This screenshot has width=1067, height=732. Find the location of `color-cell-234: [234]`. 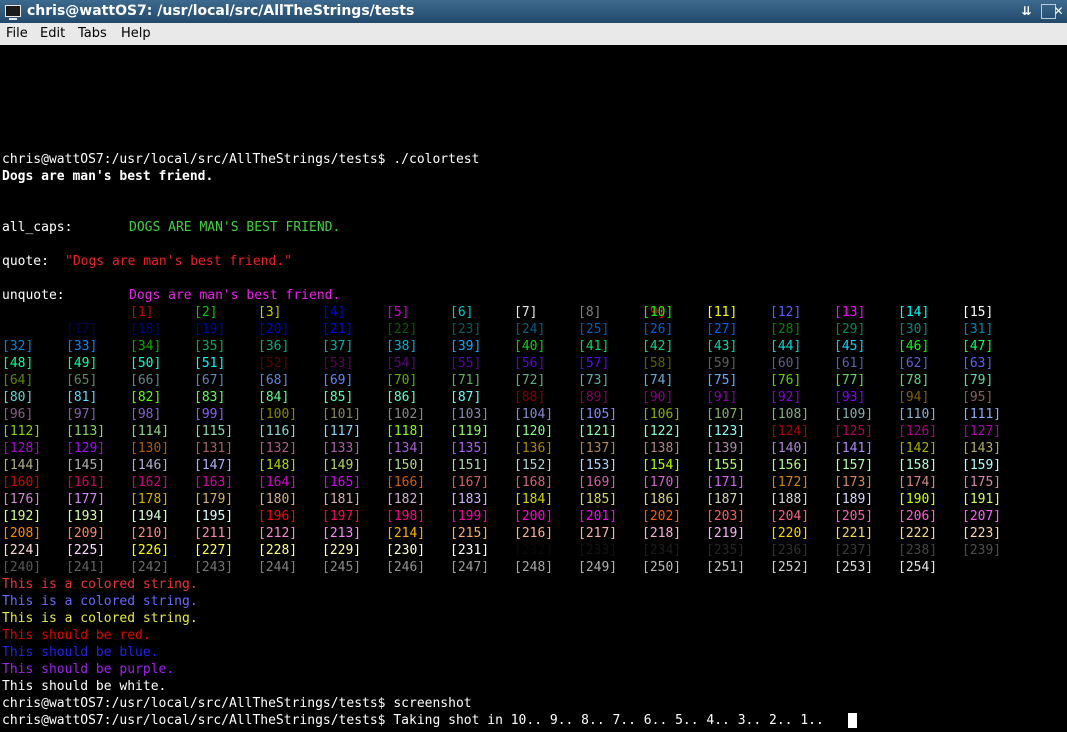

color-cell-234: [234] is located at coordinates (662, 550).